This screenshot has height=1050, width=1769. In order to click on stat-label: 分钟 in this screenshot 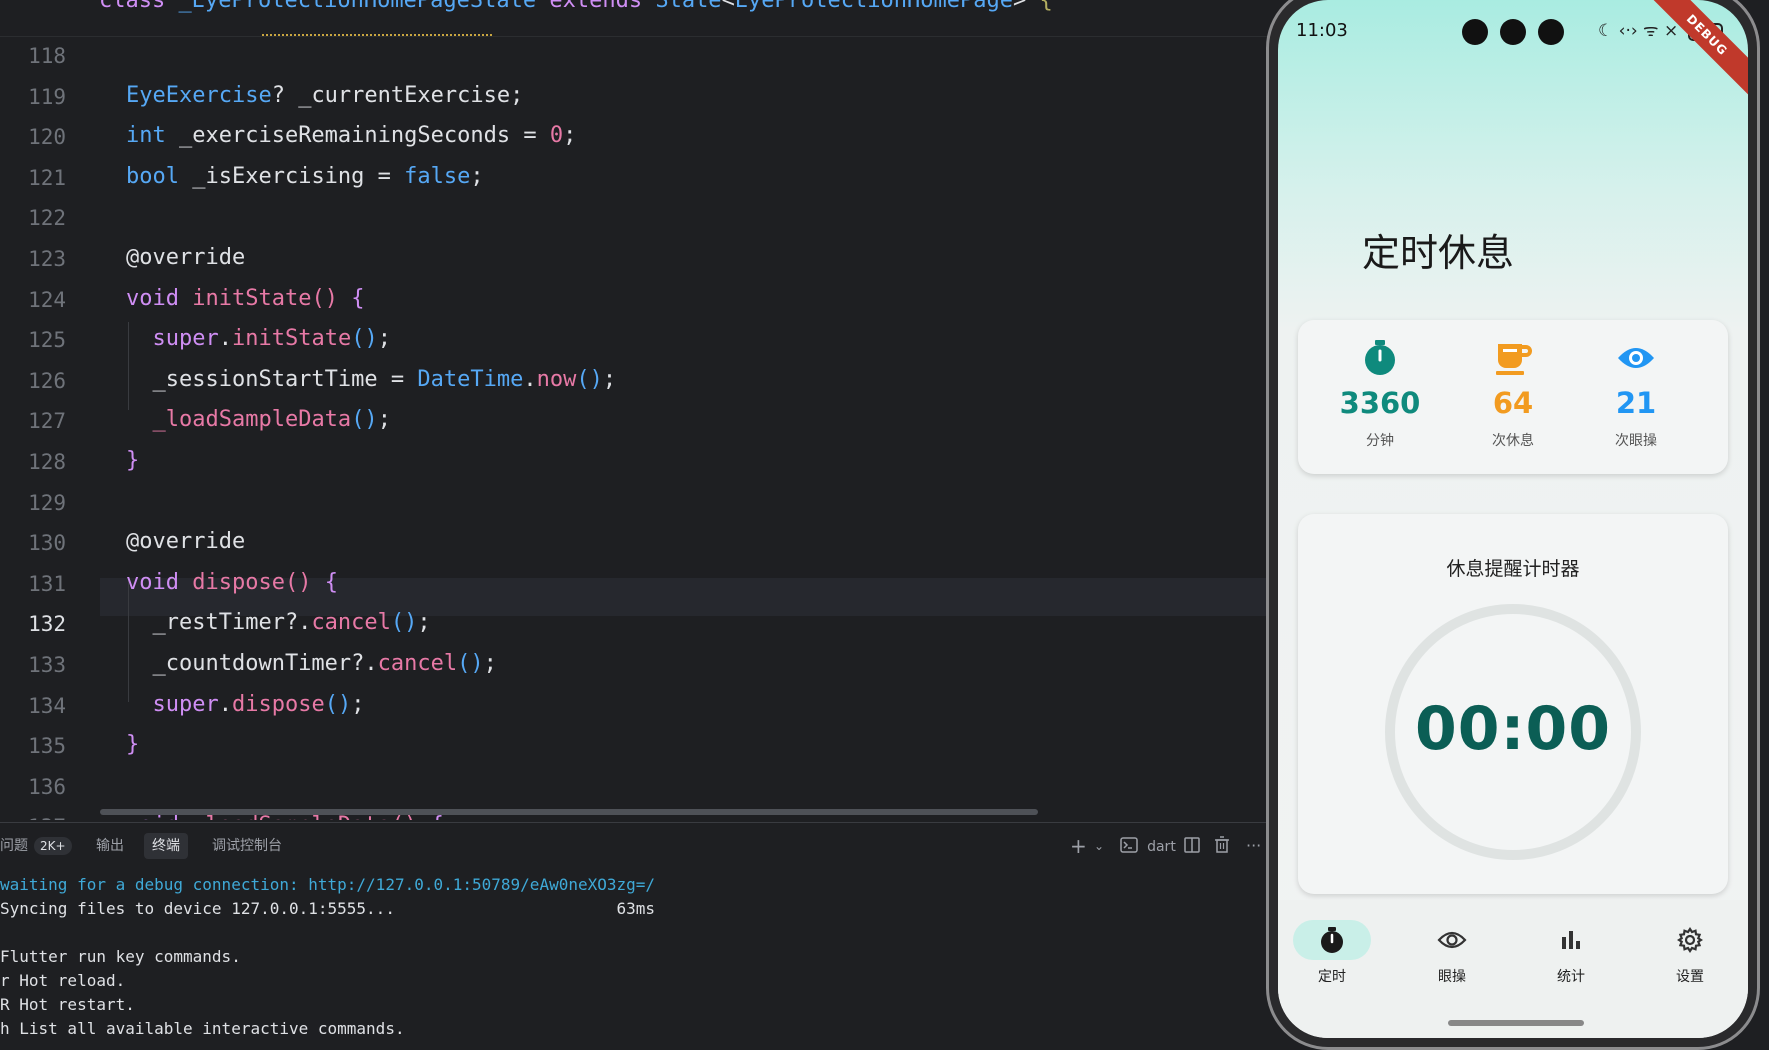, I will do `click(1380, 441)`.